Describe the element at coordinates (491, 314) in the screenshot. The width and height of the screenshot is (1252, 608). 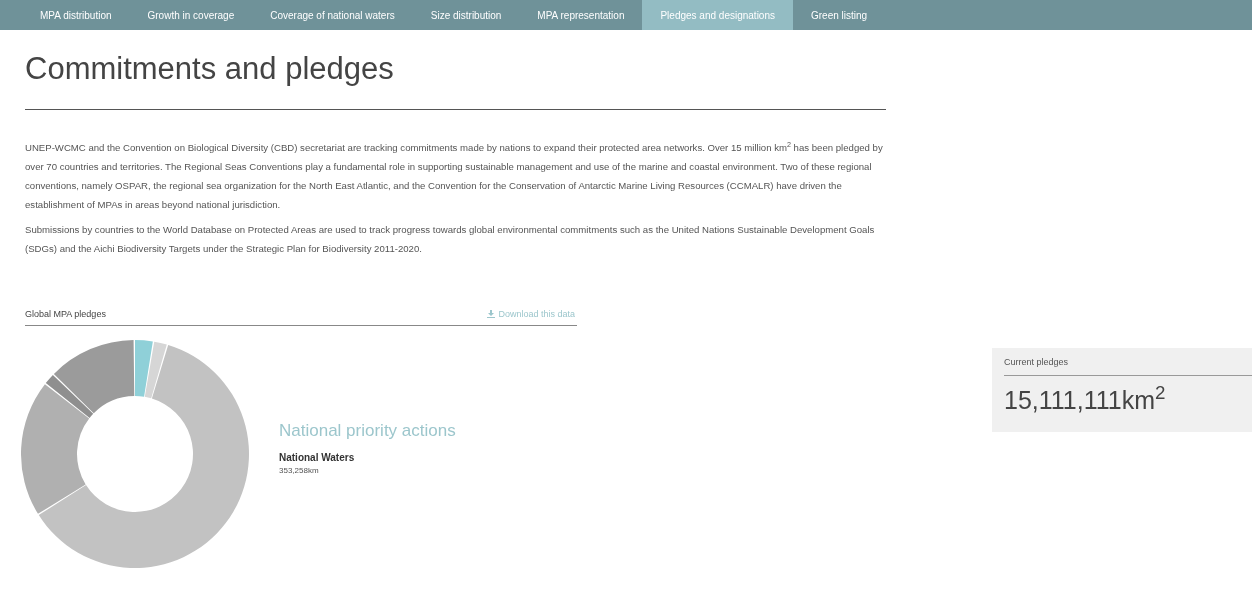
I see `download-icon` at that location.